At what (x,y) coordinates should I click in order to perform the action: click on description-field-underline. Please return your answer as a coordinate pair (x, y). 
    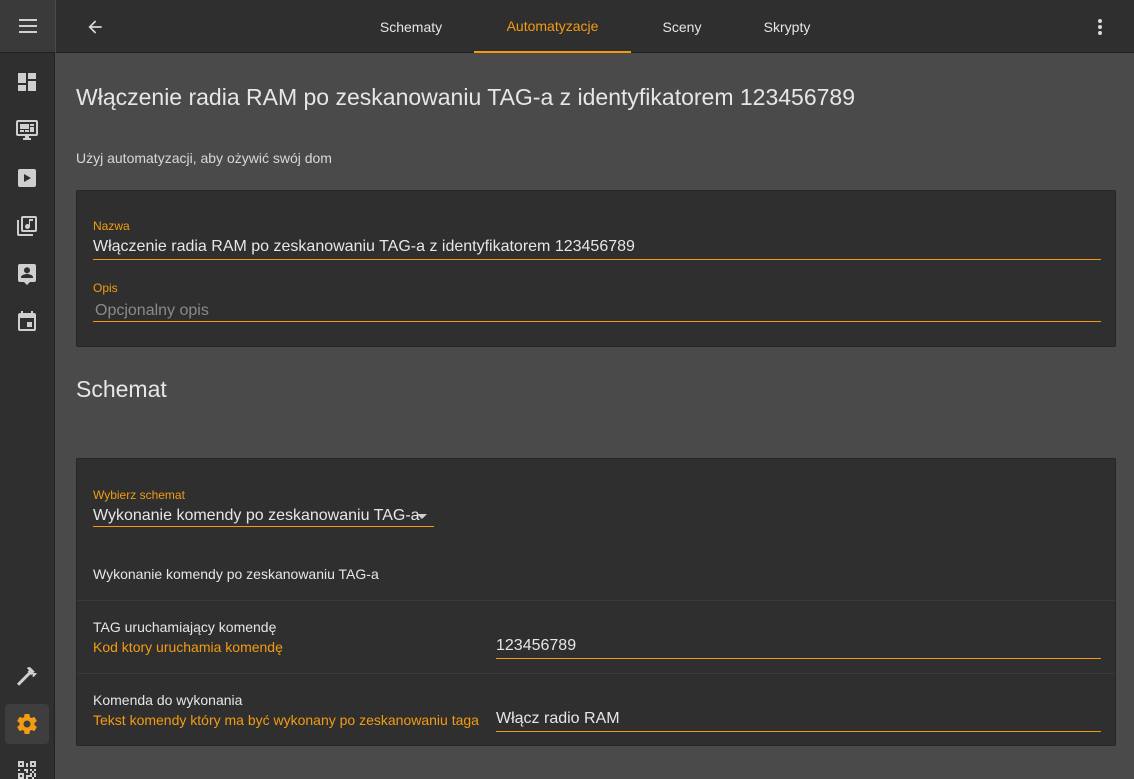
    Looking at the image, I should click on (597, 321).